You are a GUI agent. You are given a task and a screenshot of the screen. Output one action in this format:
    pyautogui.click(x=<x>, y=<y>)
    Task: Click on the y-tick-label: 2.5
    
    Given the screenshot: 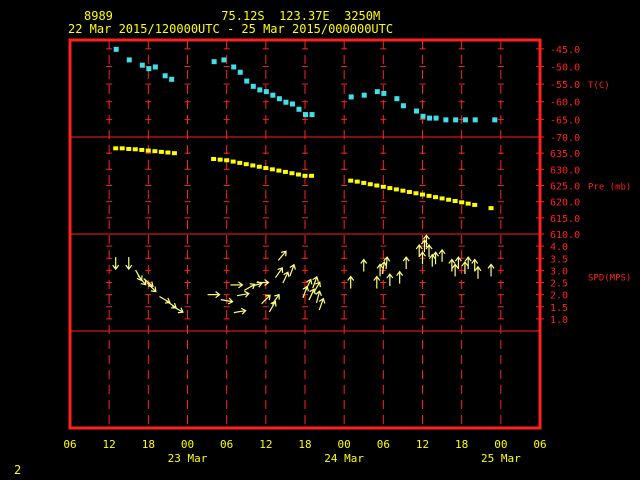 What is the action you would take?
    pyautogui.click(x=559, y=284)
    